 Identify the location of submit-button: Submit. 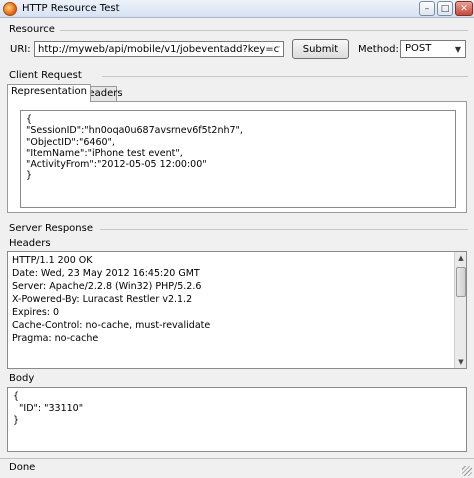
(320, 49).